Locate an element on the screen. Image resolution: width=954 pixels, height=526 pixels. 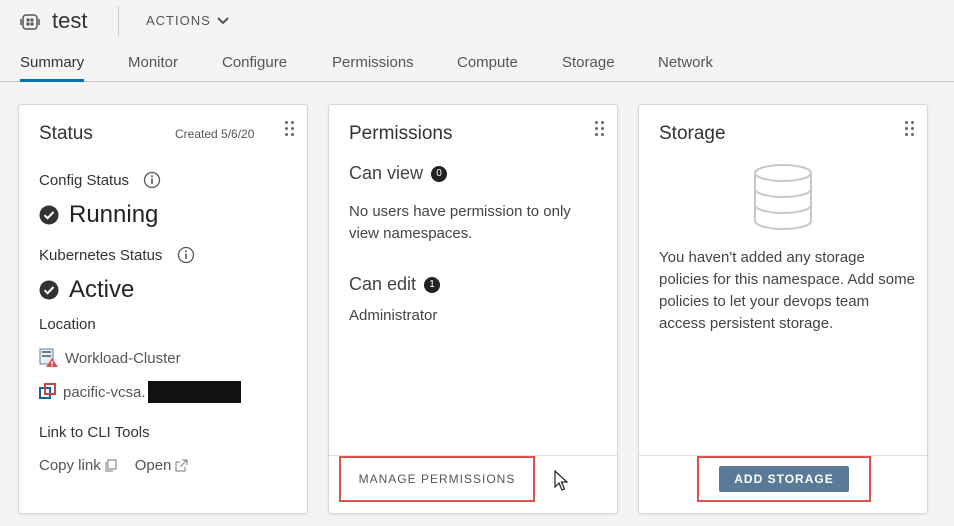
cluster-warning-icon is located at coordinates (48, 357).